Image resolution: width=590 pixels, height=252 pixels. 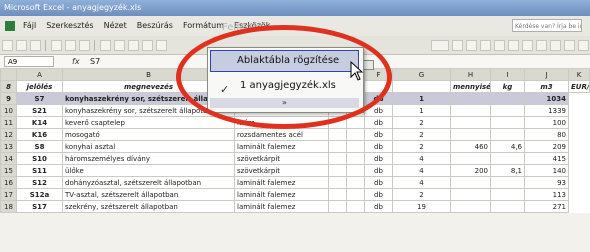 What do you see at coordinates (8, 134) in the screenshot?
I see `row-header: 12` at bounding box center [8, 134].